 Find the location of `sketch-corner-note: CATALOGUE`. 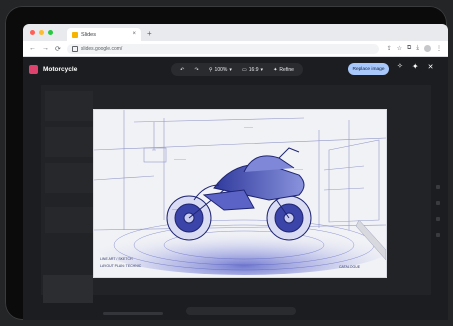

sketch-corner-note: CATALOGUE is located at coordinates (350, 267).